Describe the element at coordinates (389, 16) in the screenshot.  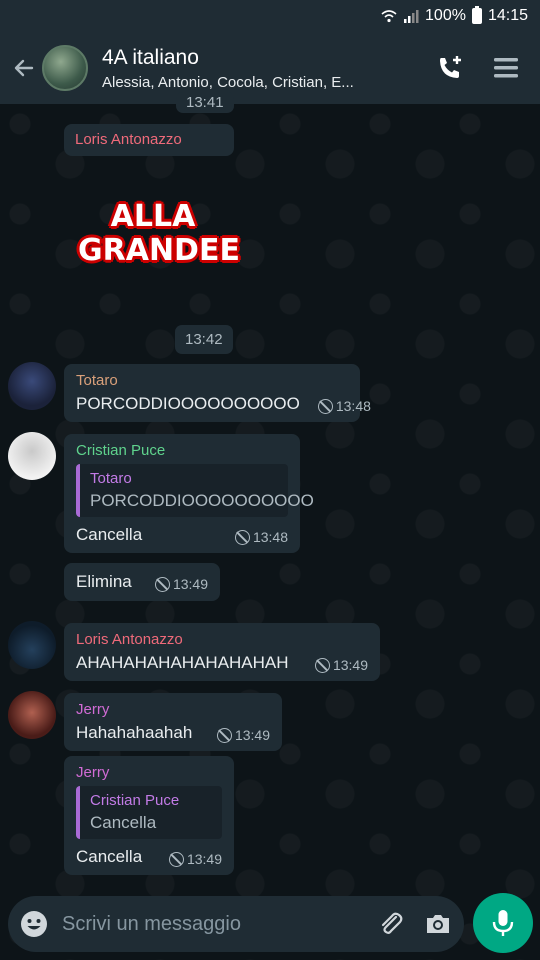
I see `wifi-icon` at that location.